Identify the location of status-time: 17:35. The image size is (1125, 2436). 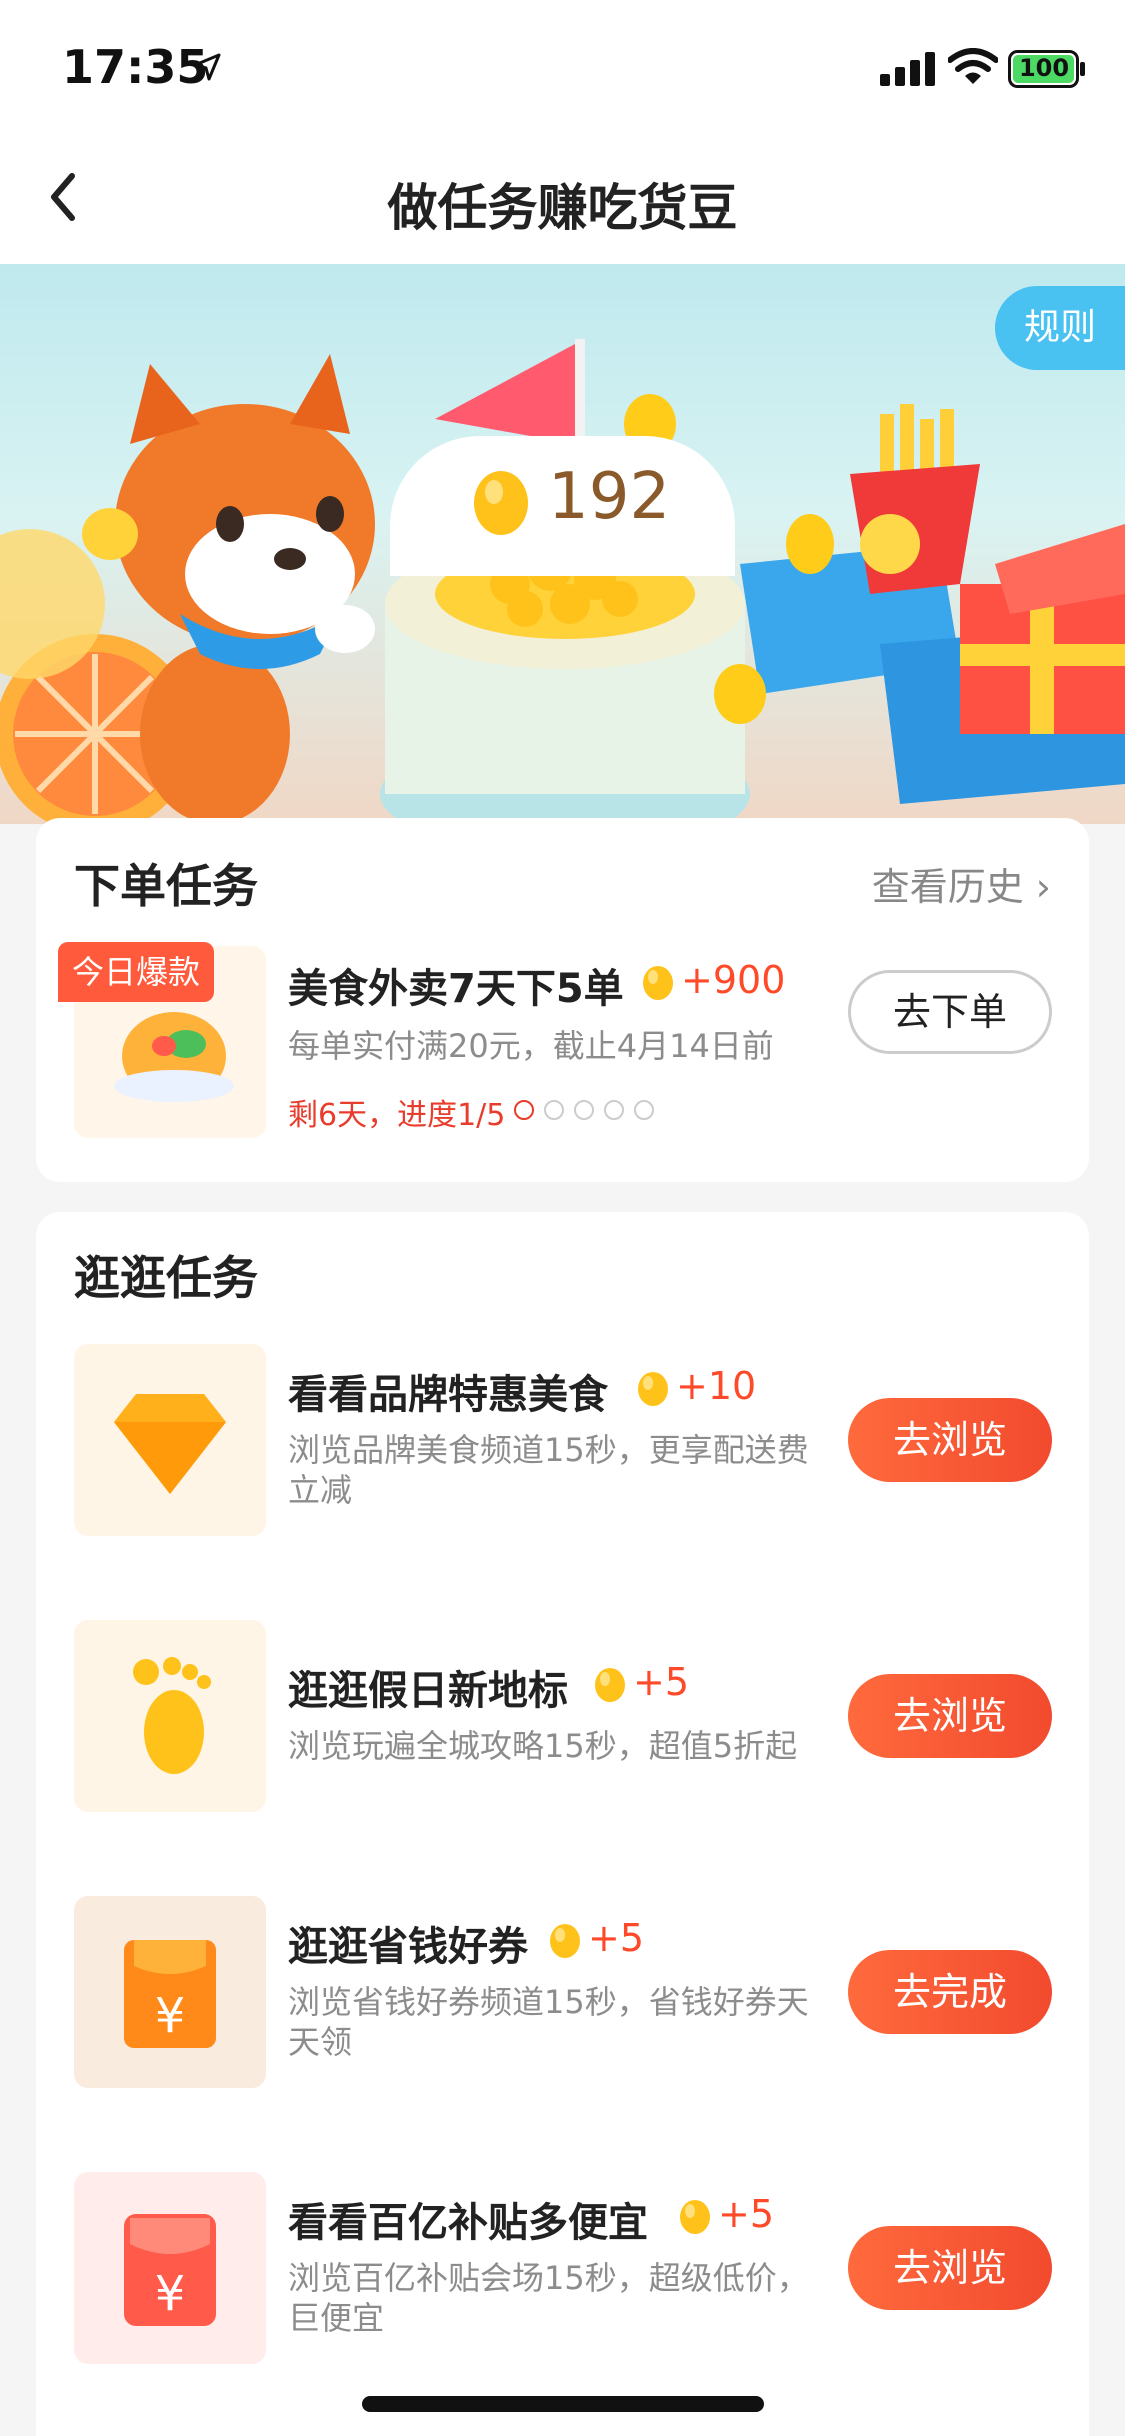
(135, 67).